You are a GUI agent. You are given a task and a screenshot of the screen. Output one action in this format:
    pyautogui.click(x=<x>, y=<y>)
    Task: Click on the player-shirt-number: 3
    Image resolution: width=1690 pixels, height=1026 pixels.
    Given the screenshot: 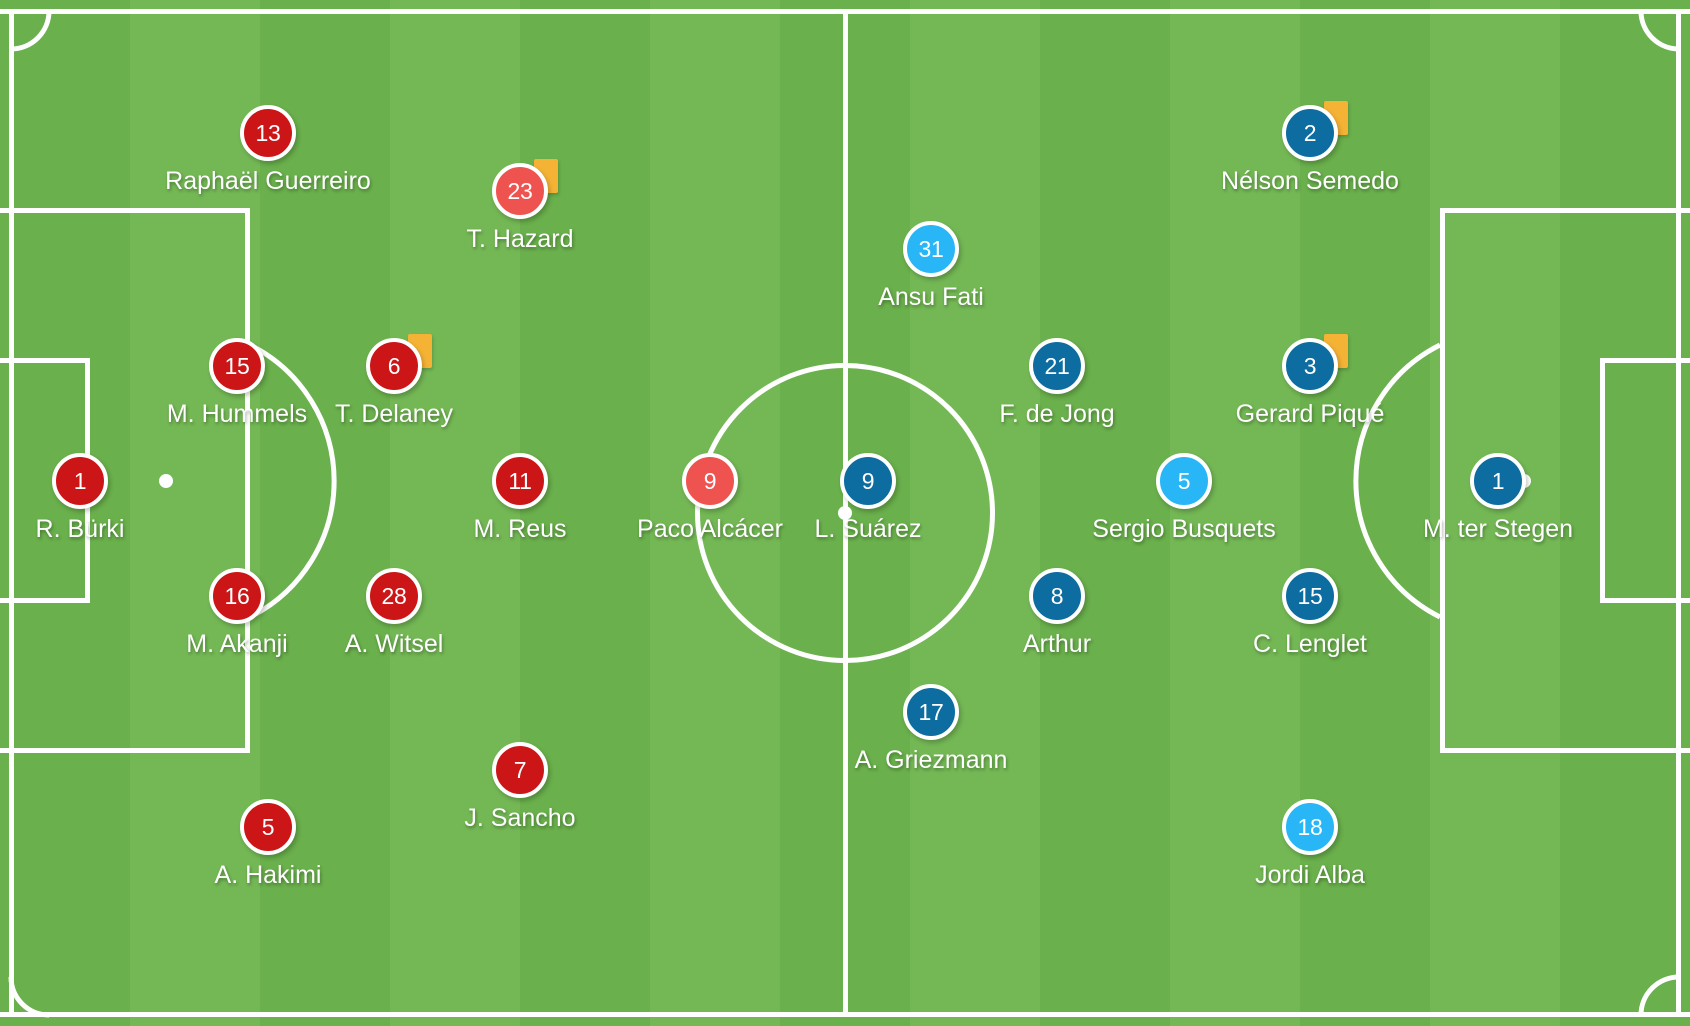 What is the action you would take?
    pyautogui.click(x=1310, y=366)
    